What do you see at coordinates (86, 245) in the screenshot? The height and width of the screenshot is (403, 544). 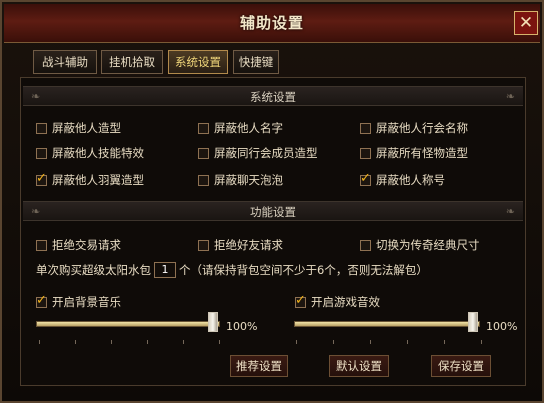 I see `option-label: 拒绝交易请求` at bounding box center [86, 245].